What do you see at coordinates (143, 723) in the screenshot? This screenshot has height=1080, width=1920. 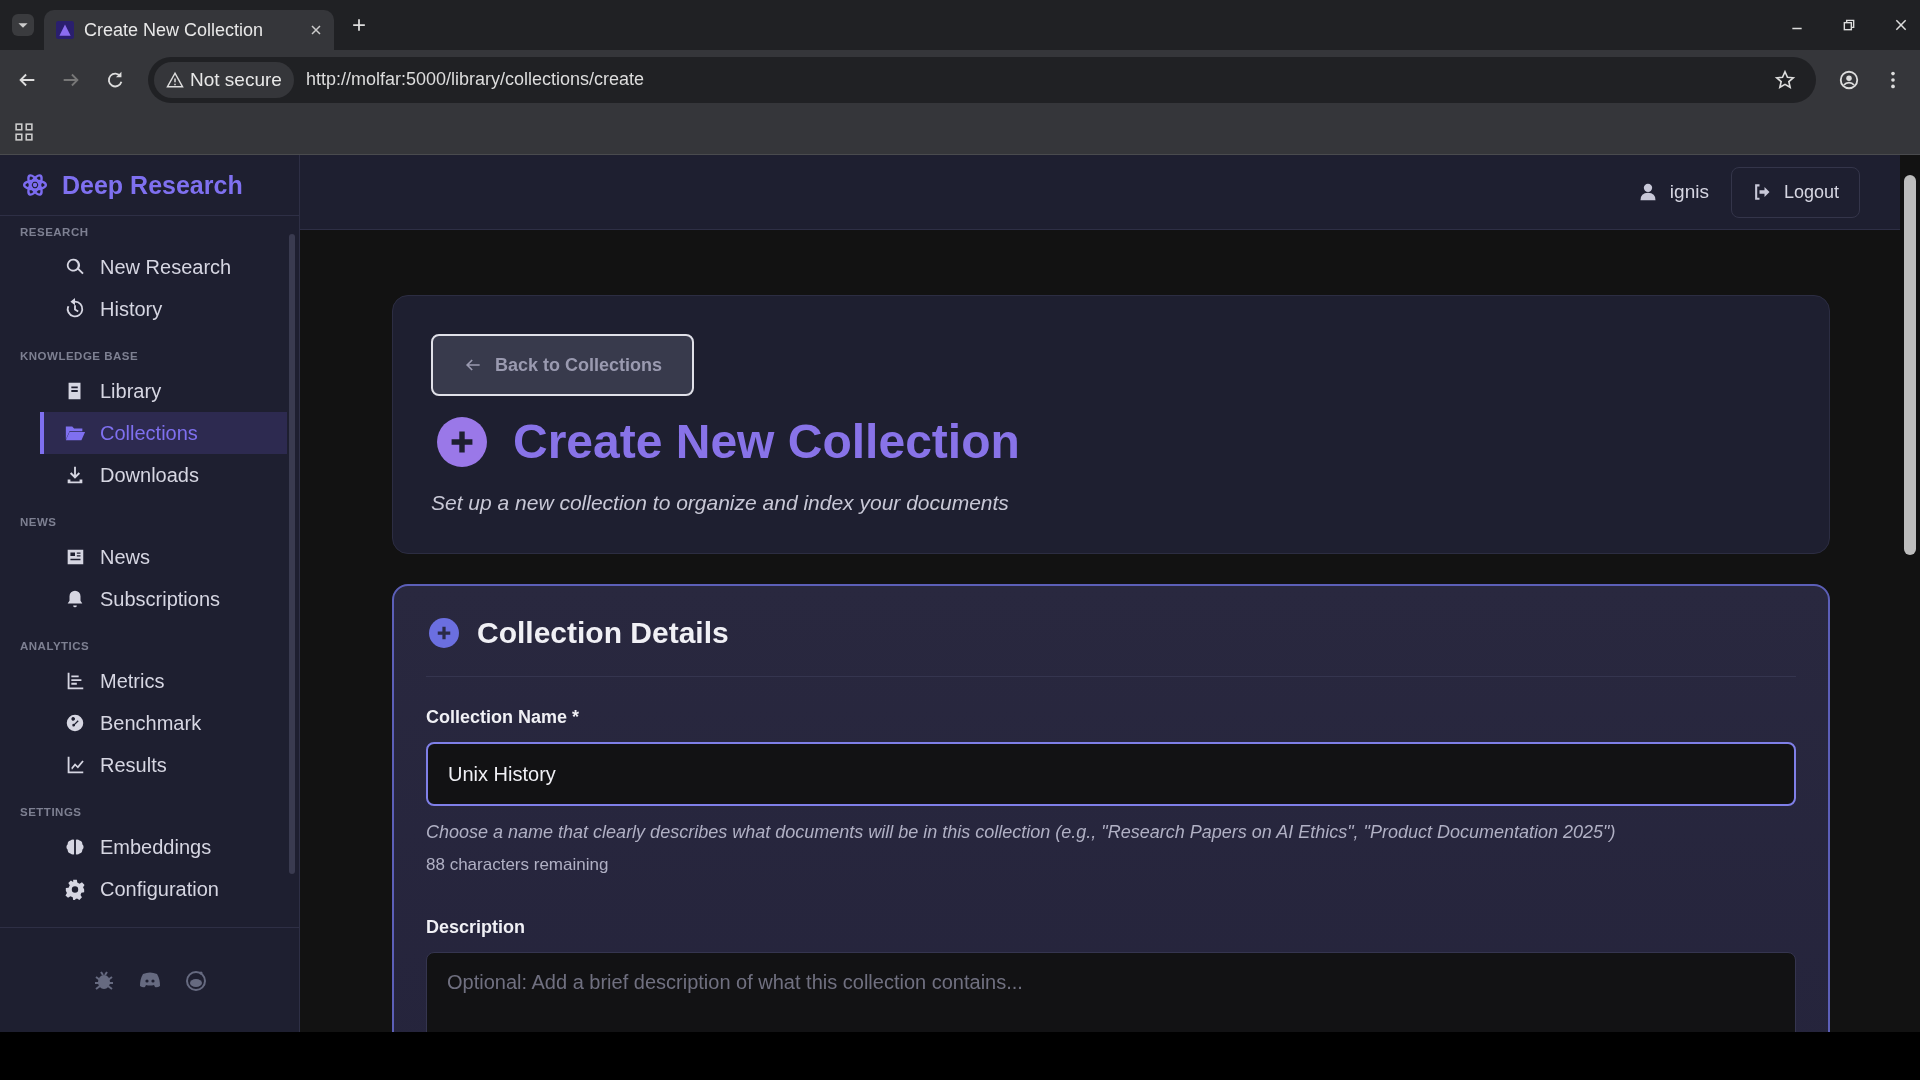 I see `sidebar-item: Benchmark` at bounding box center [143, 723].